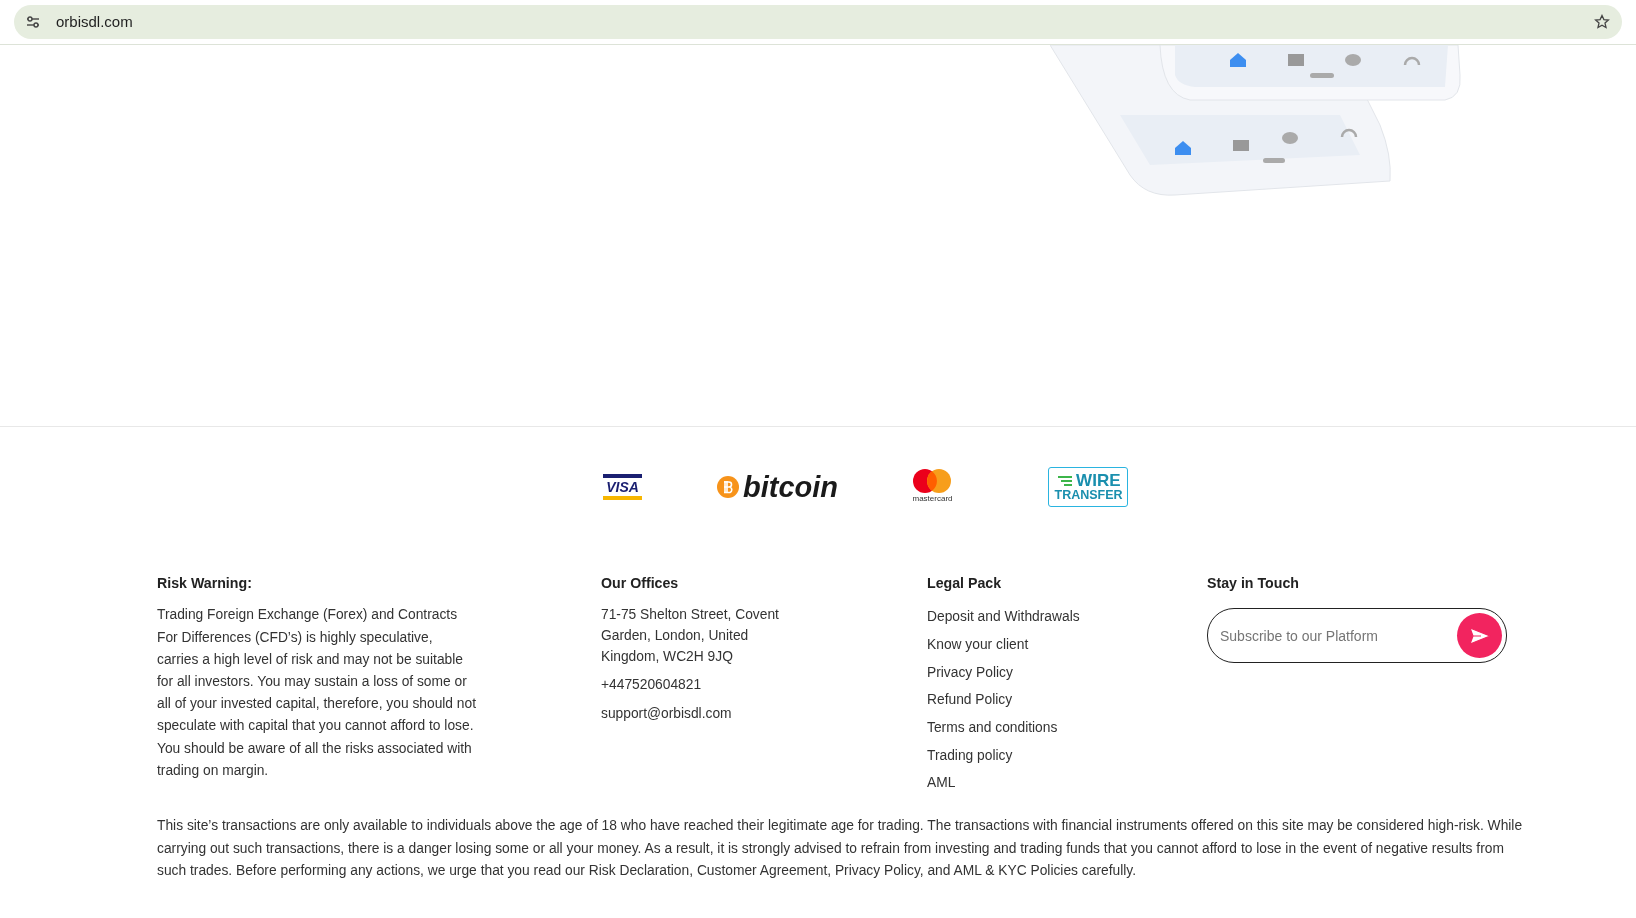 Image resolution: width=1636 pixels, height=918 pixels. I want to click on email-link: support@orbisdl.com, so click(666, 713).